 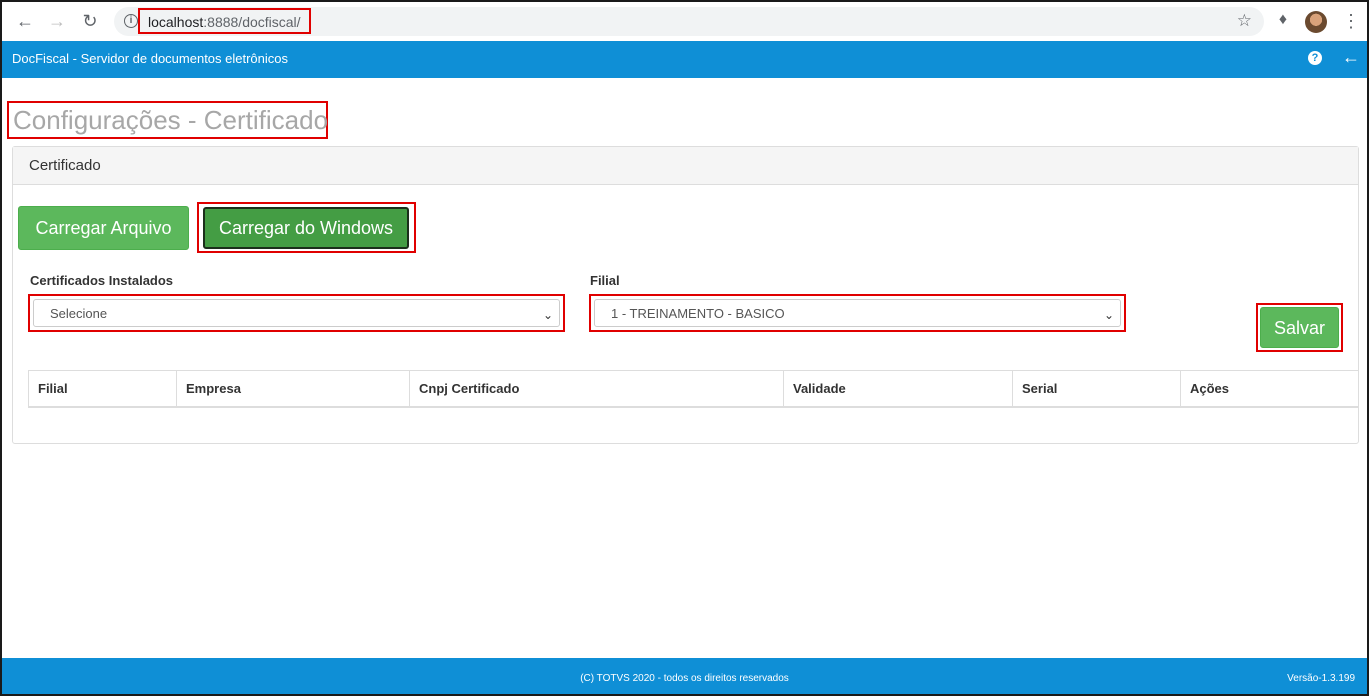 I want to click on url-text: localhost:8888/docfiscal/, so click(x=224, y=21).